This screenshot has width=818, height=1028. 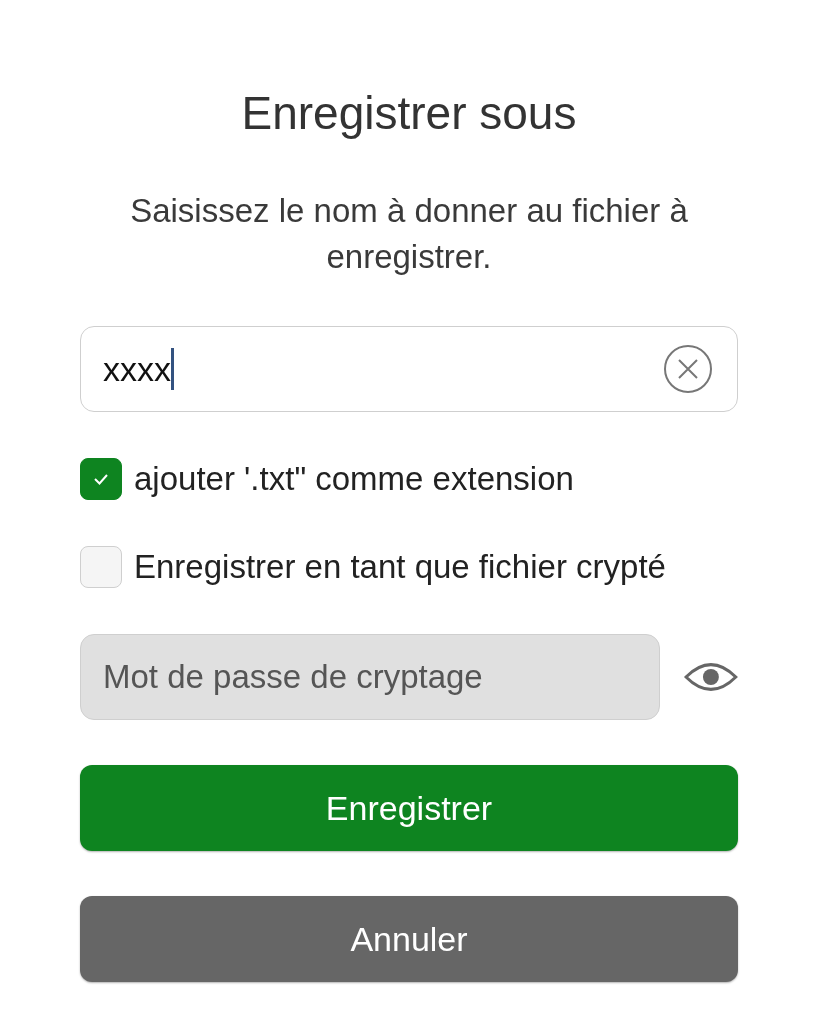 I want to click on clear-icon, so click(x=688, y=369).